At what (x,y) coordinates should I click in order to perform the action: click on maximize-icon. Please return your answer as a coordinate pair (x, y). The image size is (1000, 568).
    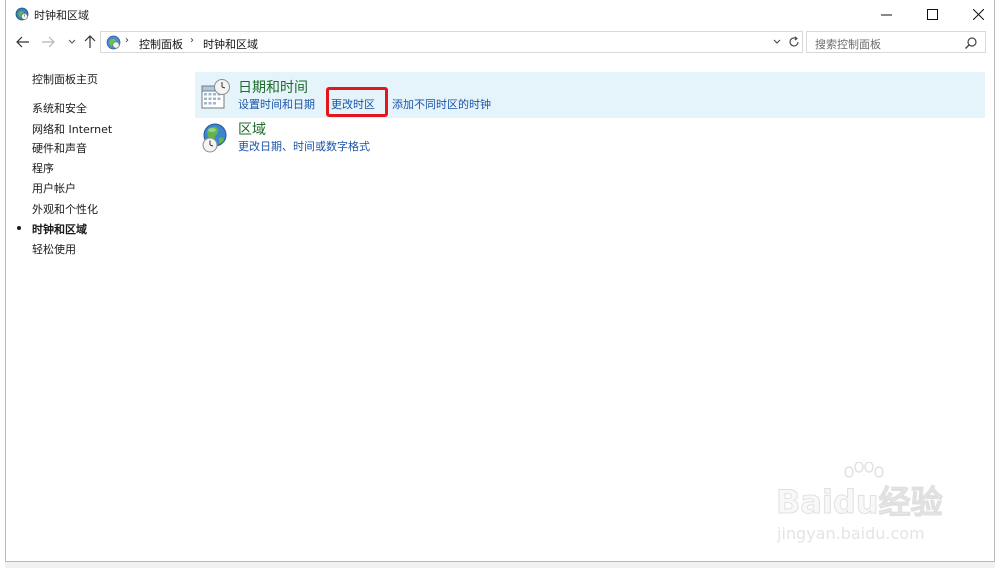
    Looking at the image, I should click on (932, 14).